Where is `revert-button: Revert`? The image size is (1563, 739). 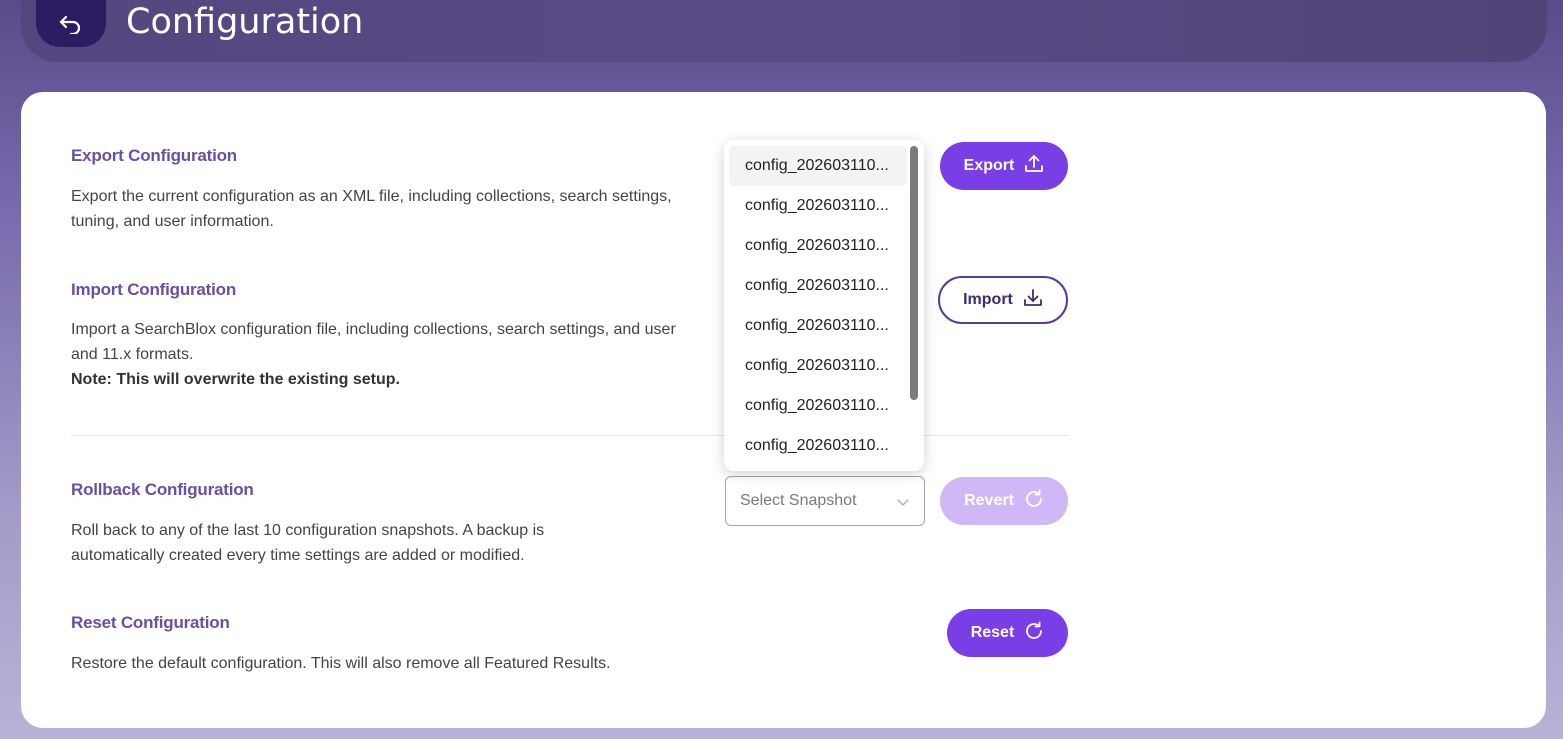
revert-button: Revert is located at coordinates (1004, 501).